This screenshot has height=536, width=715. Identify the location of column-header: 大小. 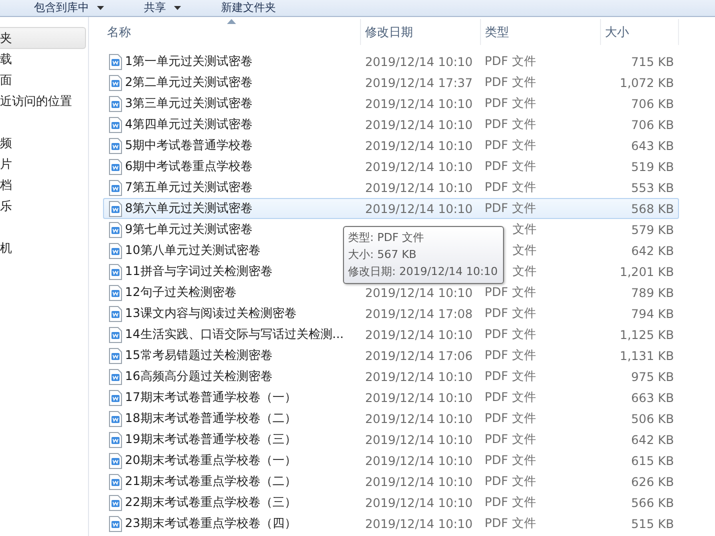
(640, 32).